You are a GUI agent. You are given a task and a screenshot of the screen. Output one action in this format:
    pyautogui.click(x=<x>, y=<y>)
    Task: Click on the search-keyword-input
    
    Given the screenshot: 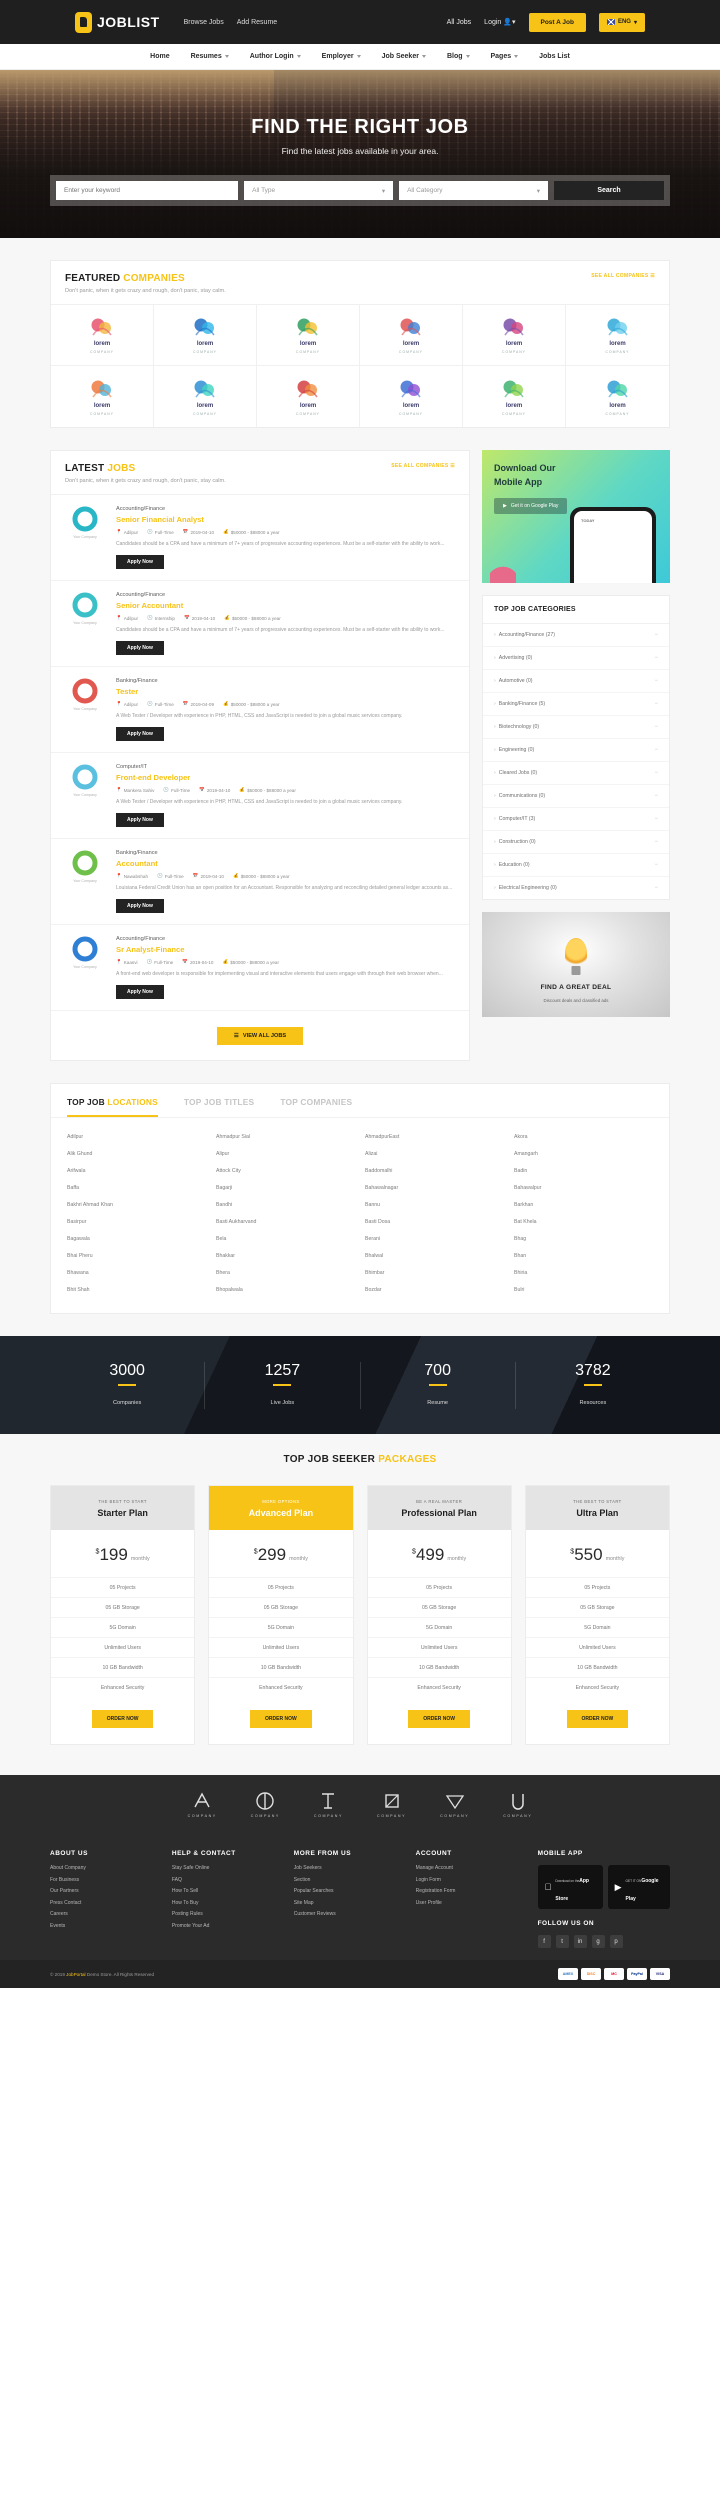 What is the action you would take?
    pyautogui.click(x=147, y=190)
    